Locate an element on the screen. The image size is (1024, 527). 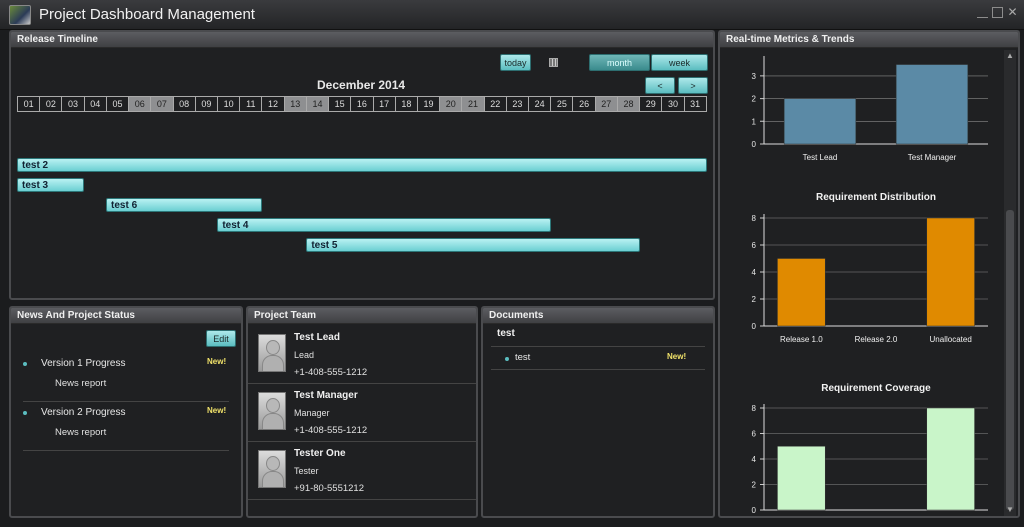
week-view-button: week is located at coordinates (679, 62).